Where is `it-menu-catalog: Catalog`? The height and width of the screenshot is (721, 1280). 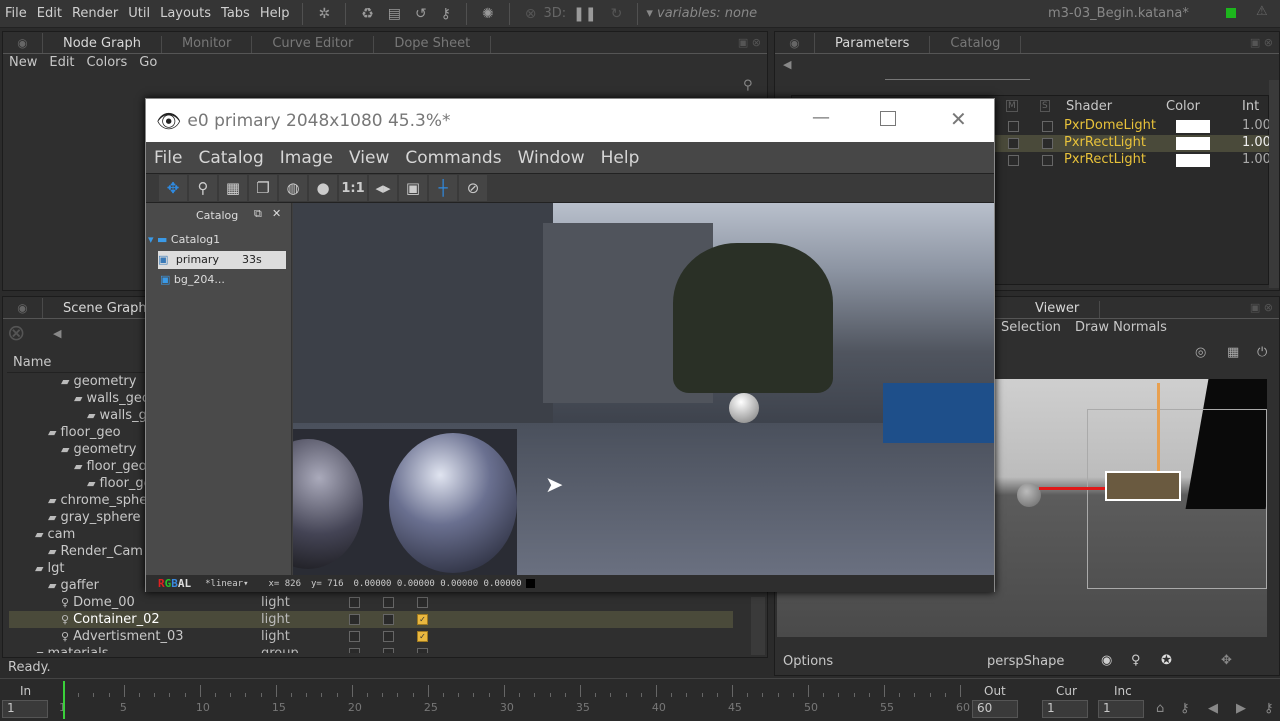 it-menu-catalog: Catalog is located at coordinates (230, 158).